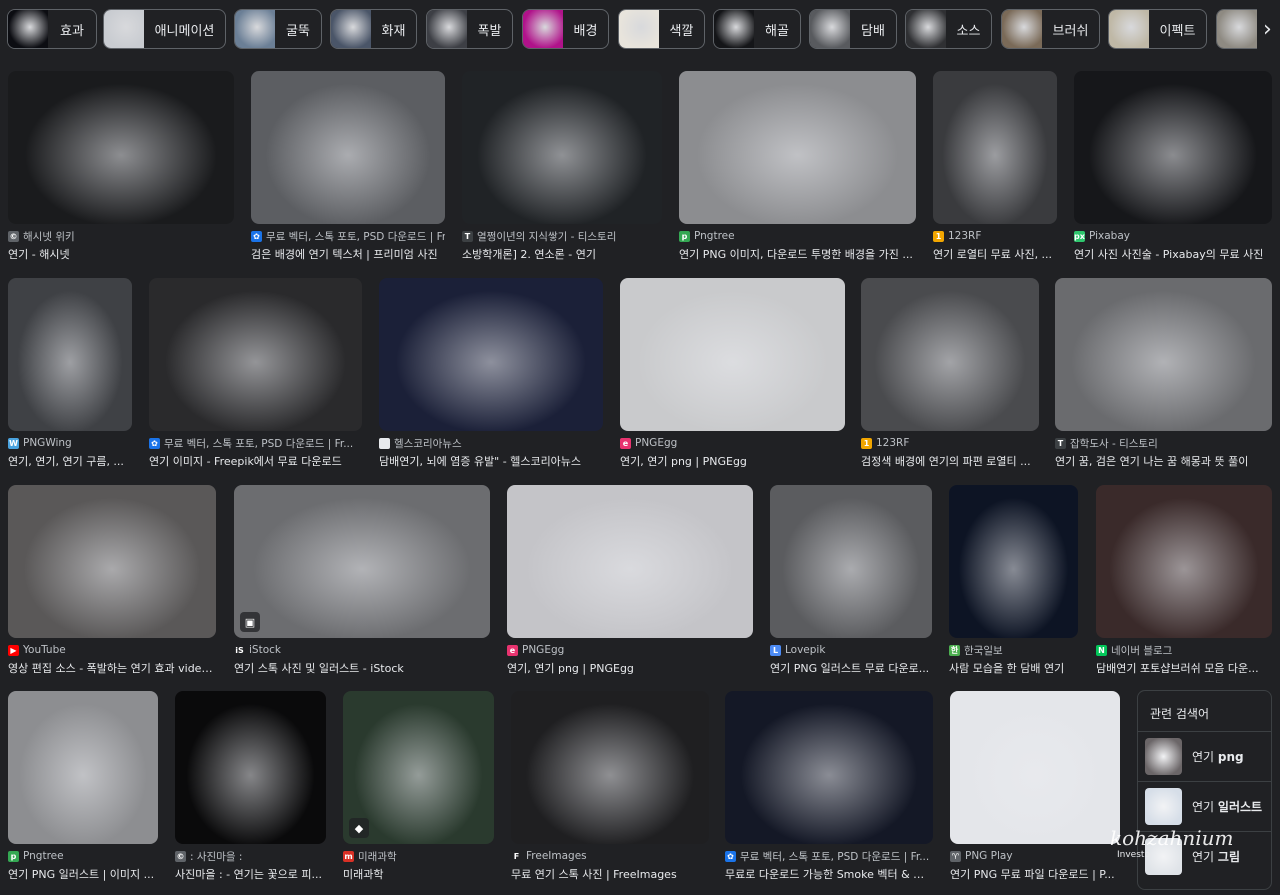  I want to click on result-source: ©: 사진마을 :, so click(250, 856).